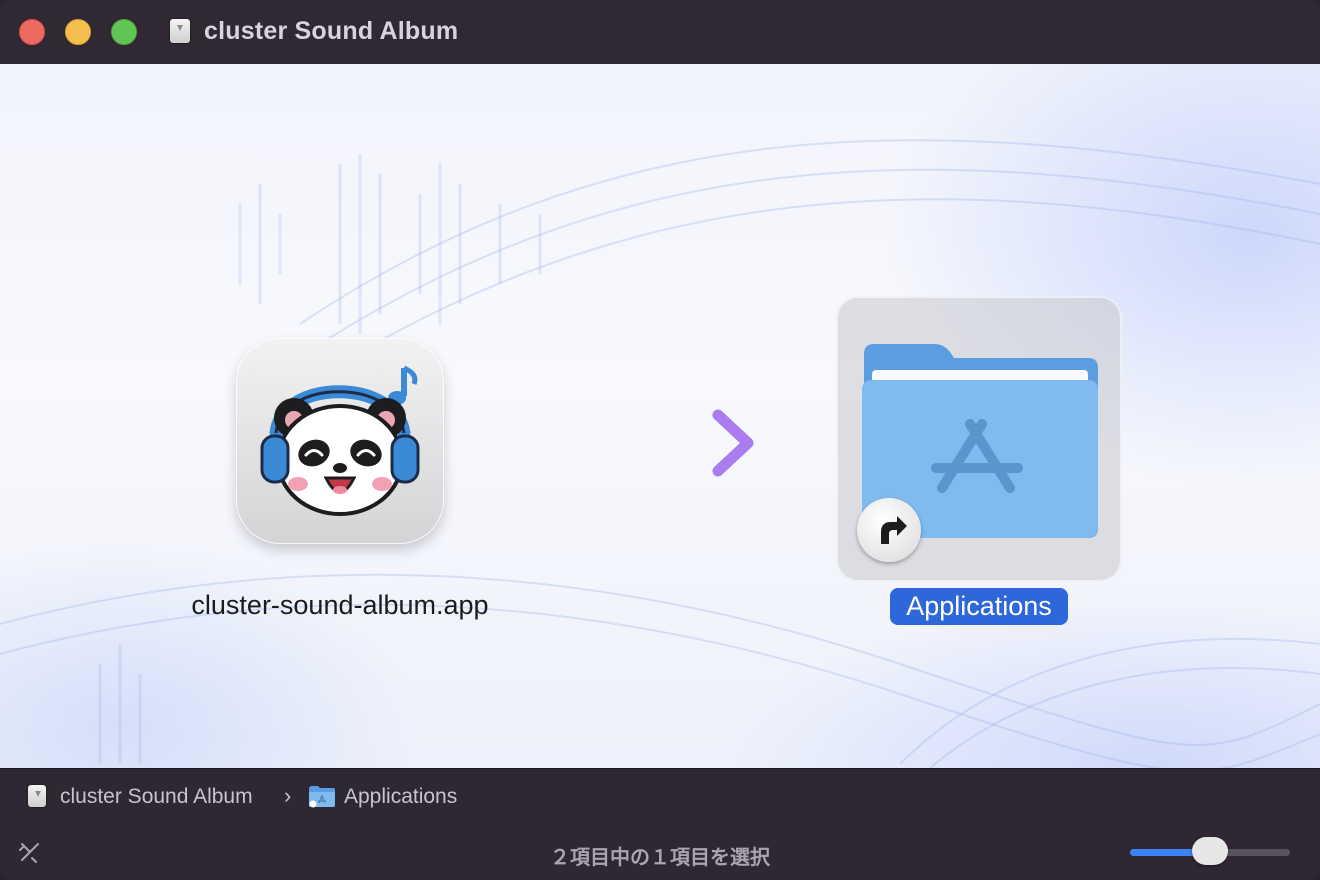 This screenshot has width=1320, height=880. What do you see at coordinates (1210, 851) in the screenshot?
I see `slider-knob` at bounding box center [1210, 851].